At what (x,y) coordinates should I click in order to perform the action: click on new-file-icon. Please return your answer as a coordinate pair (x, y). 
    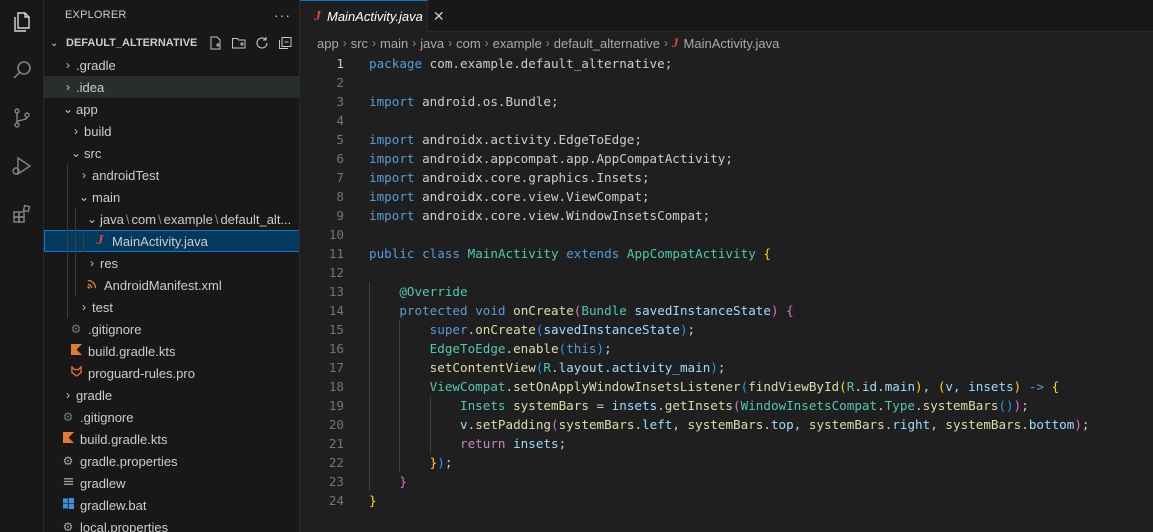
    Looking at the image, I should click on (215, 43).